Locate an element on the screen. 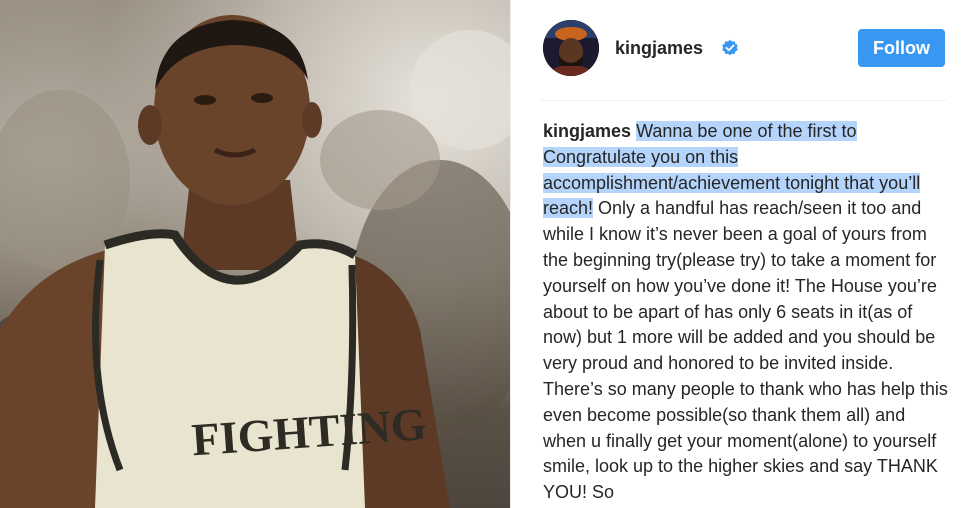  caption-username: kingjames is located at coordinates (587, 131).